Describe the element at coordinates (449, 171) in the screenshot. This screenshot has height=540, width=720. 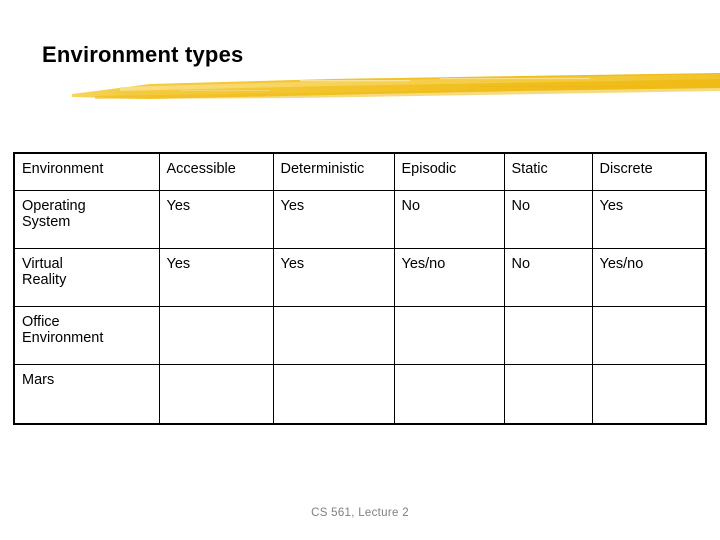
I see `column-header-episodic: Episodic` at that location.